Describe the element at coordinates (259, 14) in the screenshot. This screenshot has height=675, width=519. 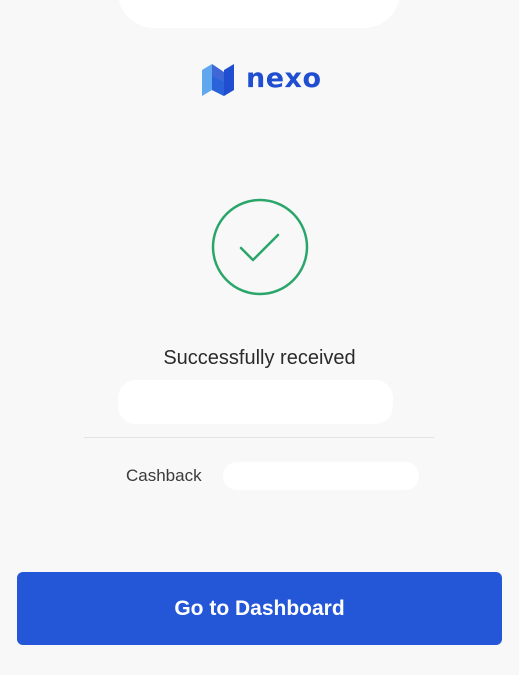
I see `top-notch` at that location.